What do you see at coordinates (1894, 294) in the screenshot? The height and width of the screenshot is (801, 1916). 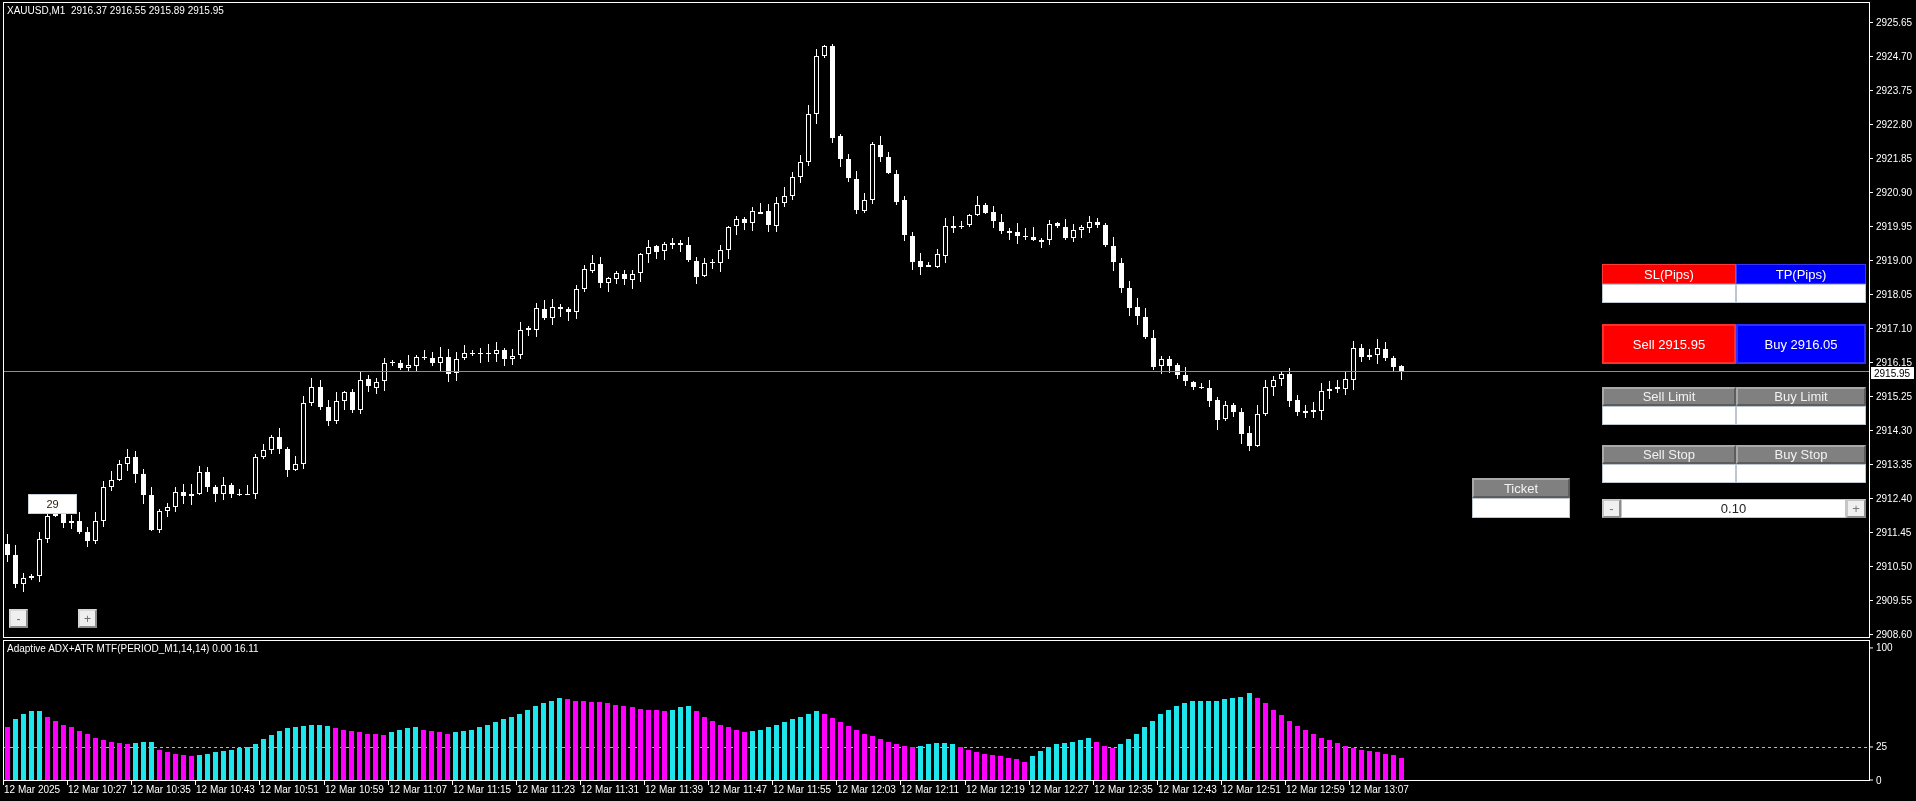 I see `price-axis-label: 2918.05` at bounding box center [1894, 294].